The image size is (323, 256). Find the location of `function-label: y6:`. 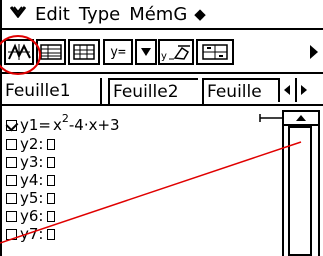

function-label: y6: is located at coordinates (32, 216).